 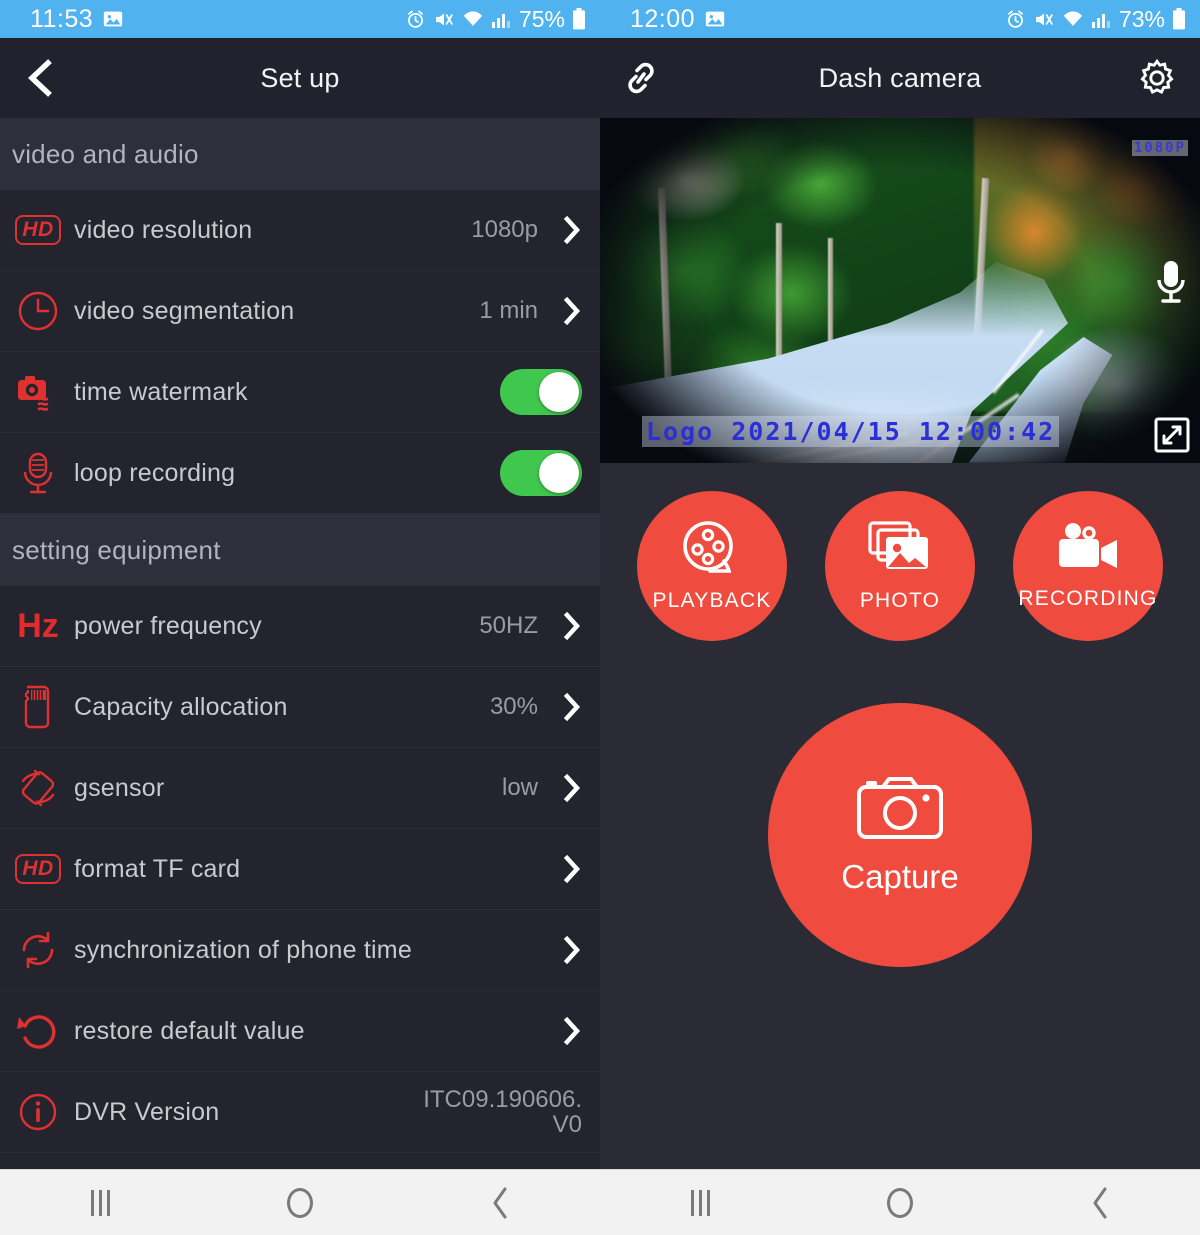 What do you see at coordinates (38, 311) in the screenshot?
I see `clock-icon` at bounding box center [38, 311].